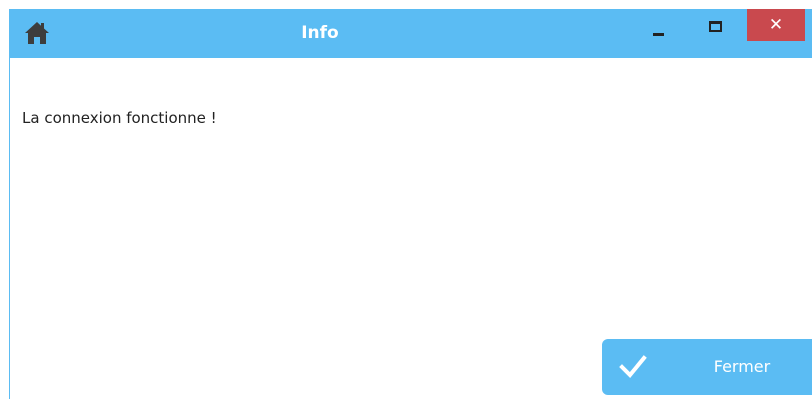  What do you see at coordinates (742, 366) in the screenshot?
I see `fermer-button-label: Fermer` at bounding box center [742, 366].